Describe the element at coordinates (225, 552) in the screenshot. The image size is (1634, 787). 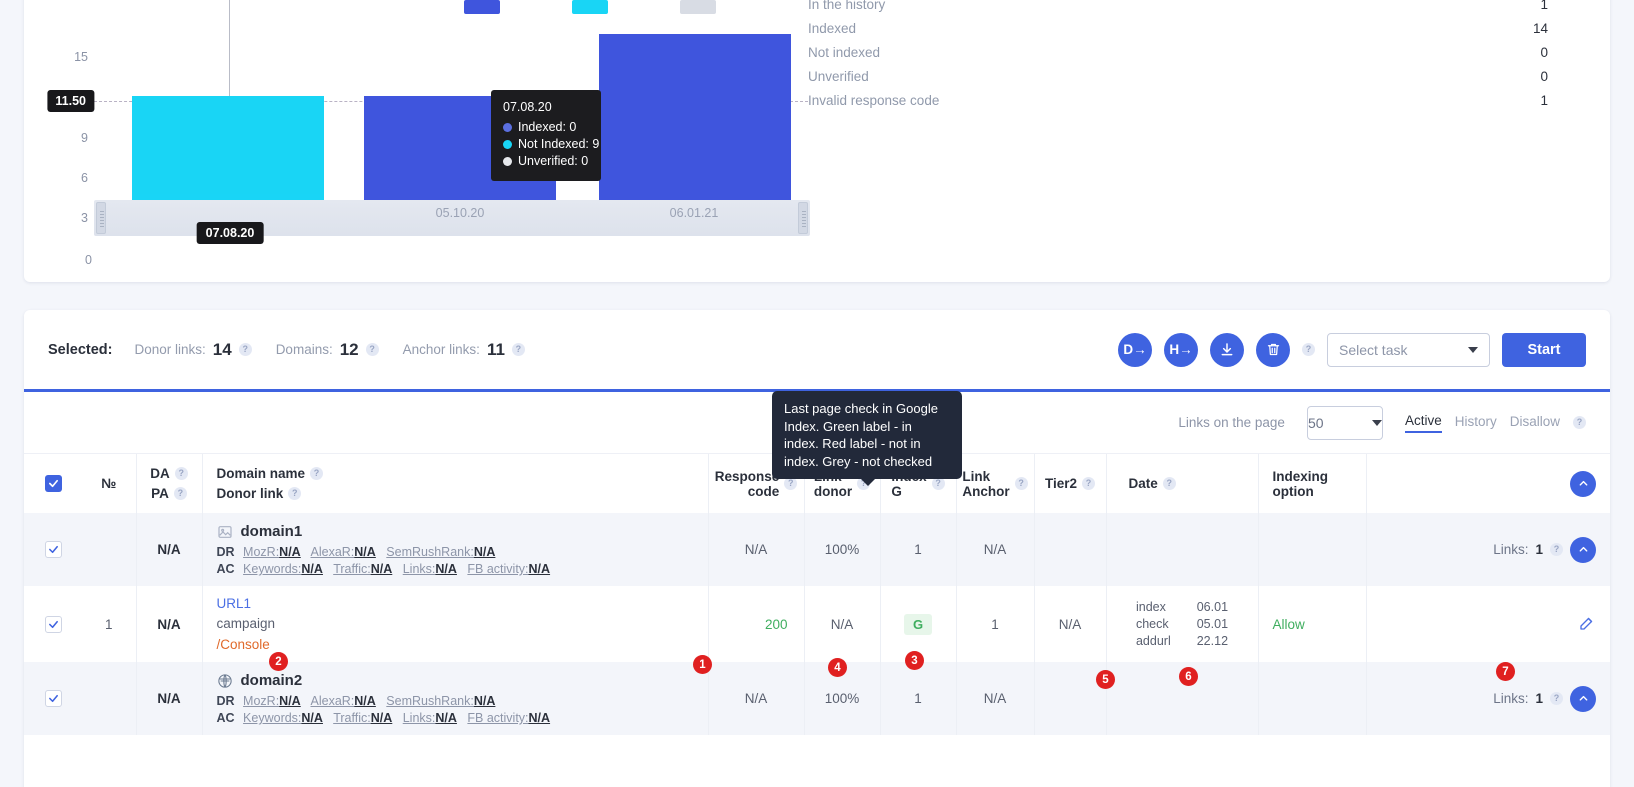
I see `dr-prefix: DR` at that location.